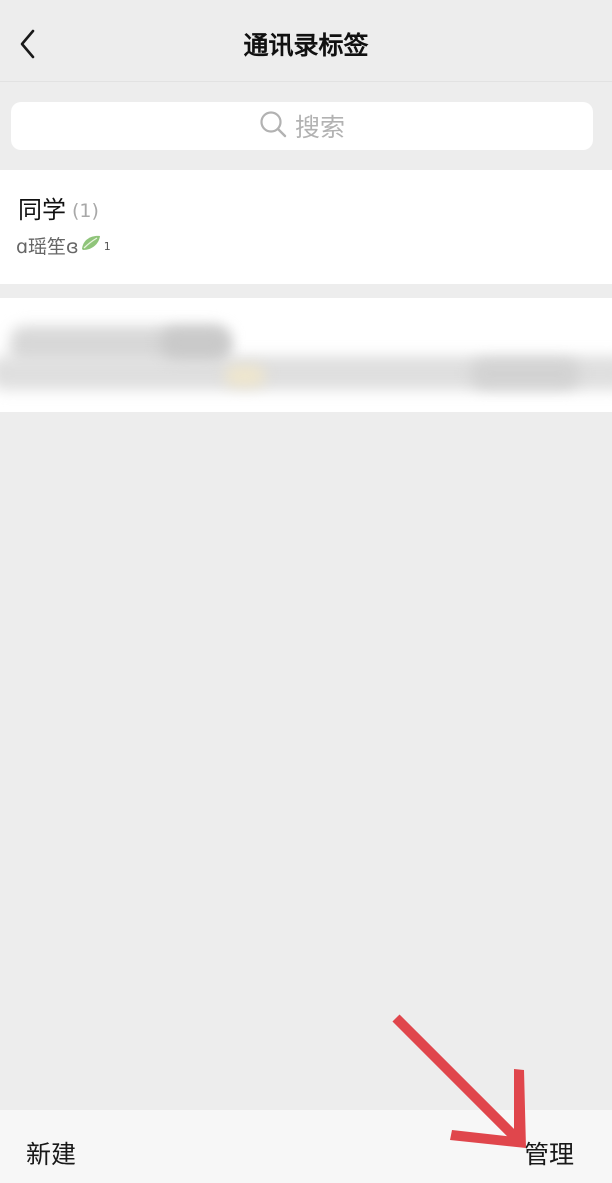 The image size is (612, 1183). I want to click on search-icon, so click(273, 126).